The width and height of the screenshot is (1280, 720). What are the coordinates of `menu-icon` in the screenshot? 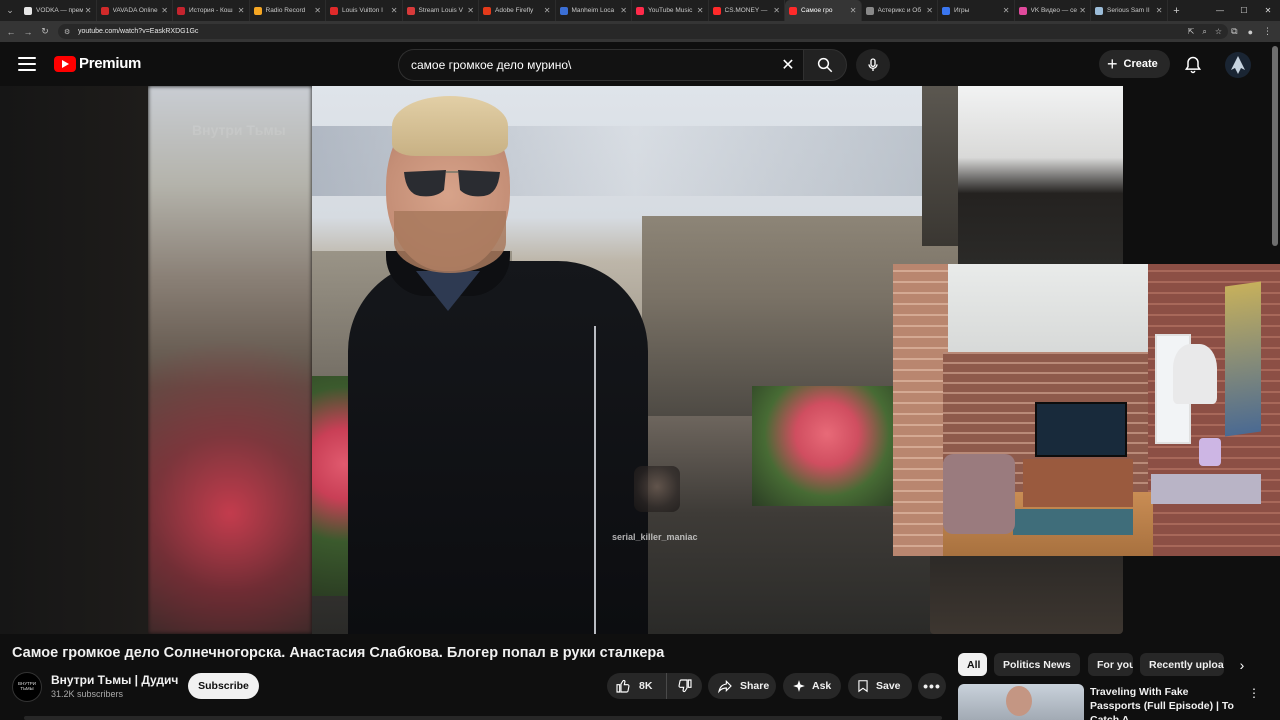 It's located at (27, 64).